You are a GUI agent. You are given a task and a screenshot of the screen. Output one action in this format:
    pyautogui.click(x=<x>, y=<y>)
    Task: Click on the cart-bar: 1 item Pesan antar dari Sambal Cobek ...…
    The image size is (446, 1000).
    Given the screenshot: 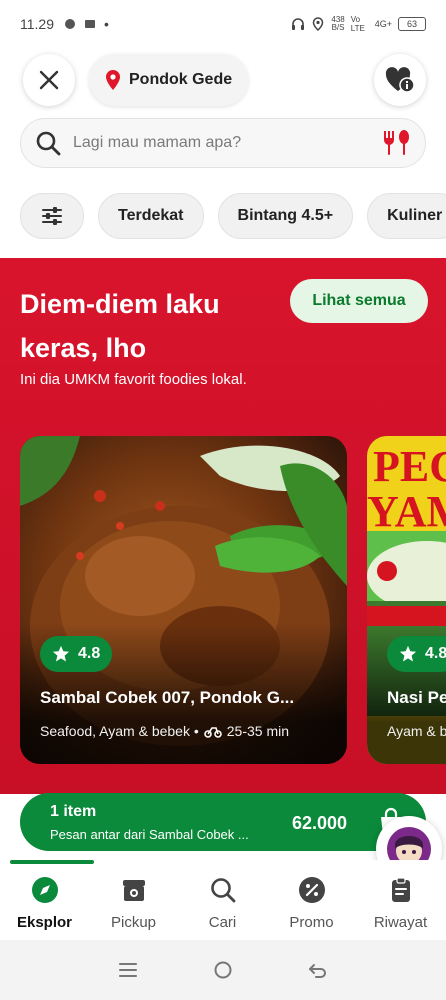 What is the action you would take?
    pyautogui.click(x=223, y=822)
    